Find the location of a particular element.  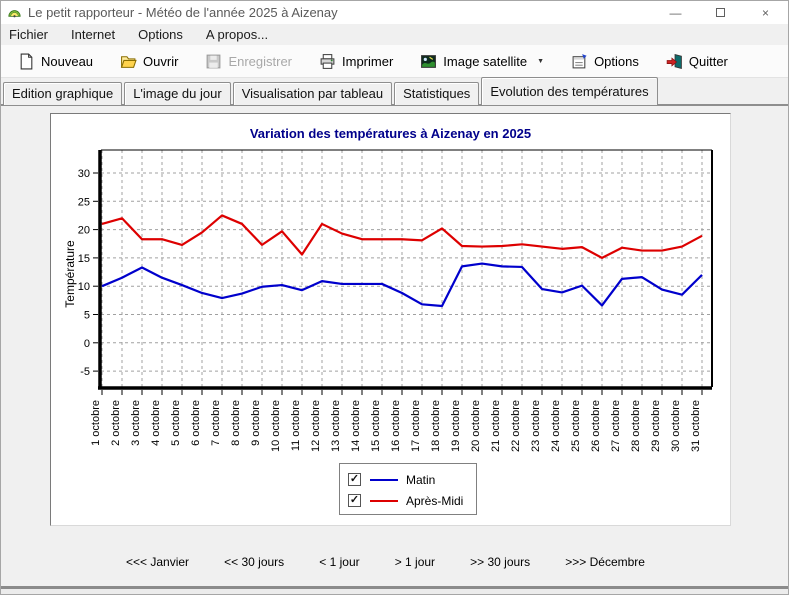

svg-text: 19 octobre is located at coordinates (456, 426).